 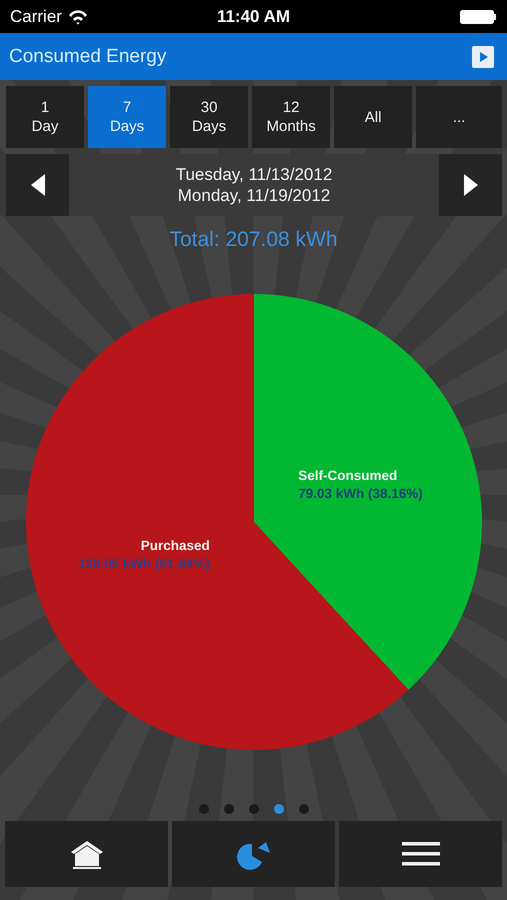 I want to click on date-text: Tuesday, 11/13/2012, so click(x=254, y=174).